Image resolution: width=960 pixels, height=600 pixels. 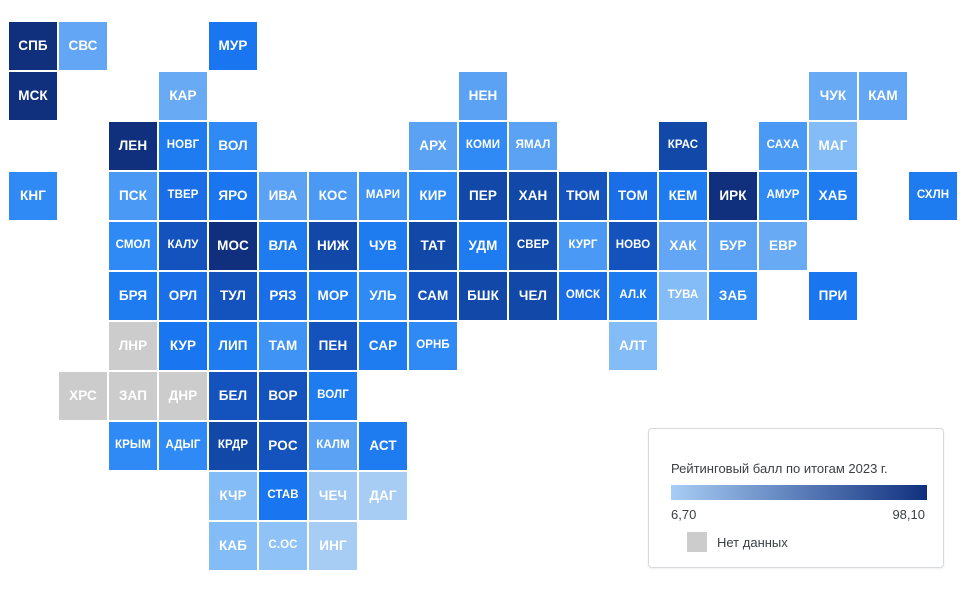 What do you see at coordinates (233, 346) in the screenshot?
I see `region-tile-ЛИП: ЛИП` at bounding box center [233, 346].